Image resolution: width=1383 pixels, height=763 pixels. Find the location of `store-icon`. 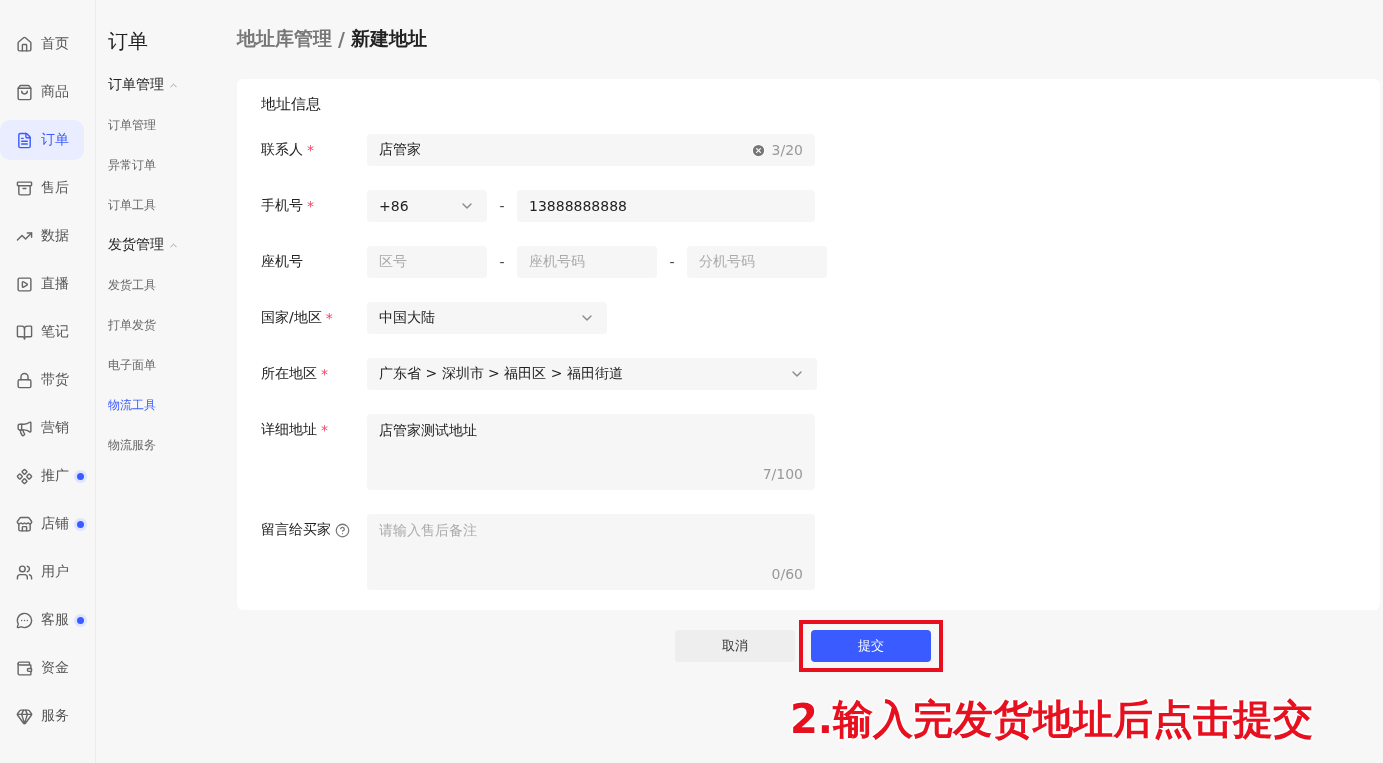

store-icon is located at coordinates (24, 524).